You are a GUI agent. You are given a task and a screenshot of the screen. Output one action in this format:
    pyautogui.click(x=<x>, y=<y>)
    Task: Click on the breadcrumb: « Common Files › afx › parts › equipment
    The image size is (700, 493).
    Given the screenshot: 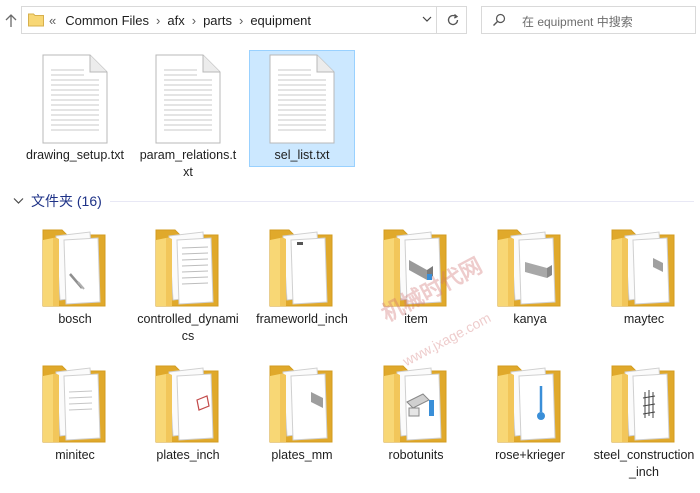 What is the action you would take?
    pyautogui.click(x=180, y=20)
    